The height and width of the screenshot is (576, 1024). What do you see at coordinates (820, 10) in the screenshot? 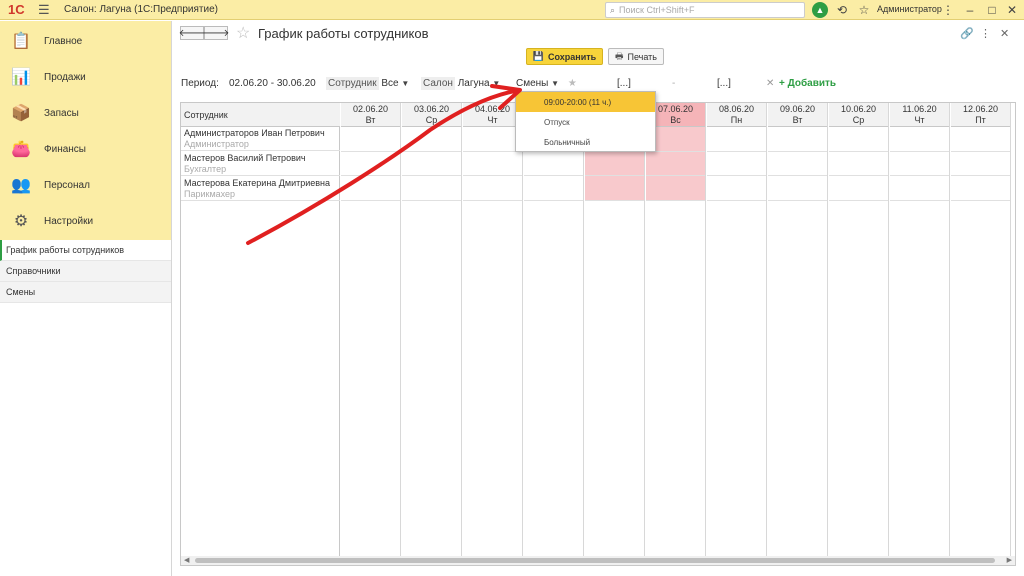
I see `notification-icon: ▲` at bounding box center [820, 10].